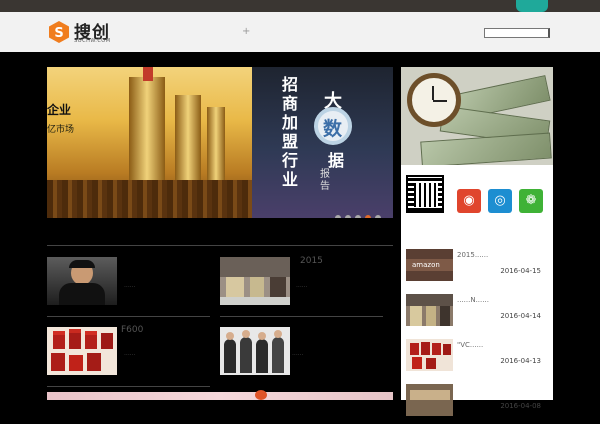 This screenshot has height=424, width=600. Describe the element at coordinates (477, 116) in the screenshot. I see `finance-image` at that location.